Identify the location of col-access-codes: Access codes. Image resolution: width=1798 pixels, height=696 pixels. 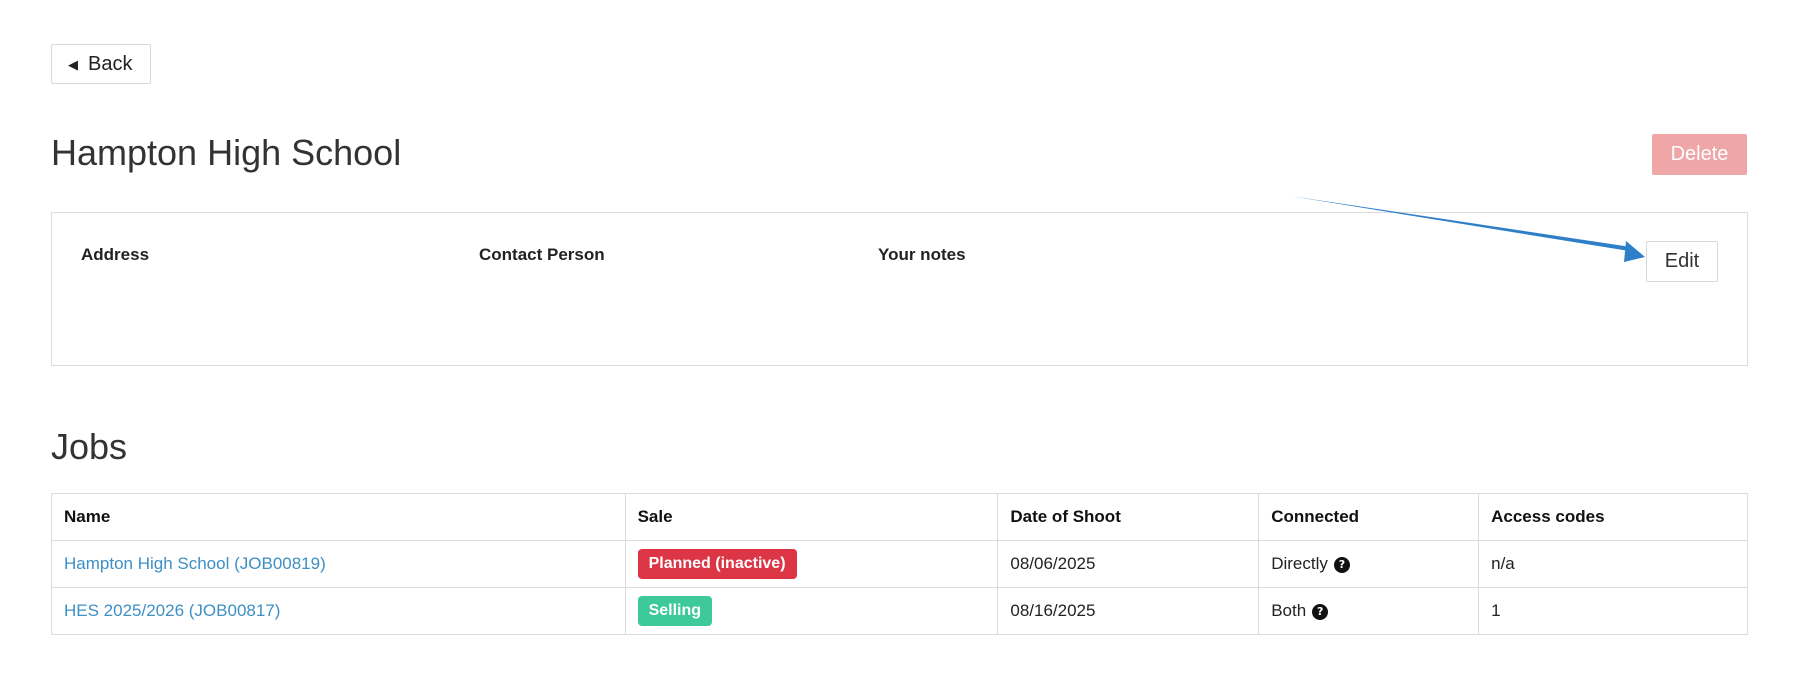
(1613, 517).